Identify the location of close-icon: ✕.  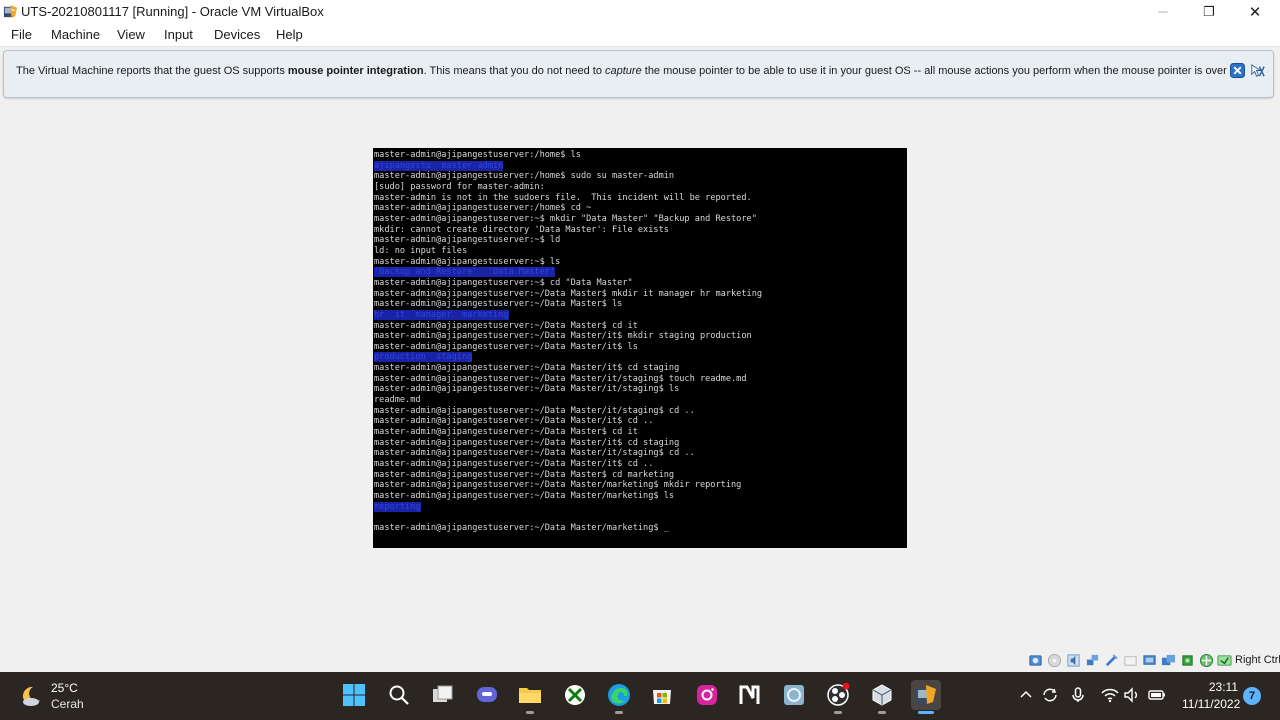
(1255, 12).